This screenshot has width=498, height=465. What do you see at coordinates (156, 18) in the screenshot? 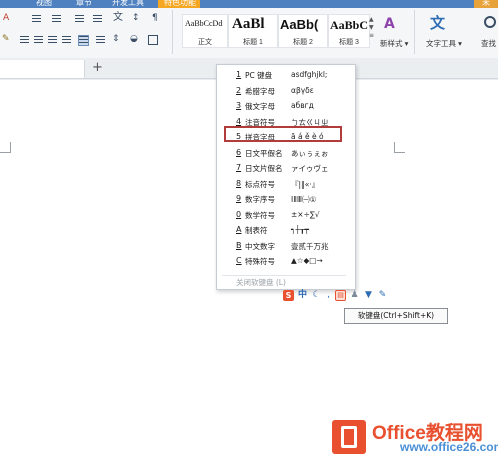
I see `show-marks-icon: ¶` at bounding box center [156, 18].